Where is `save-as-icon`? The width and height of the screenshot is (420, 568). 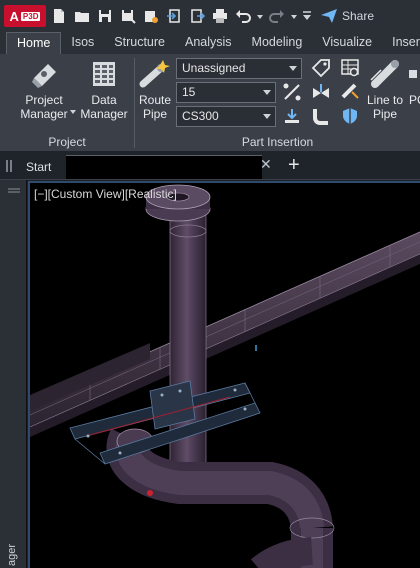
save-as-icon is located at coordinates (128, 16).